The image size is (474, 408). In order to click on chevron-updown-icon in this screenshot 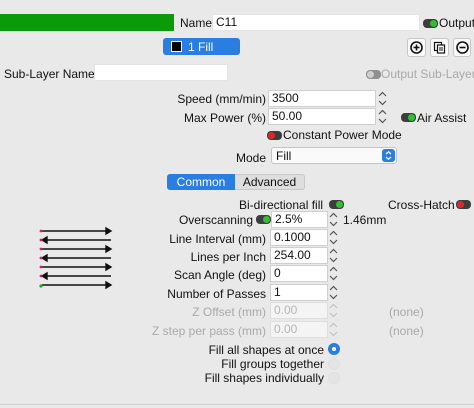, I will do `click(388, 155)`.